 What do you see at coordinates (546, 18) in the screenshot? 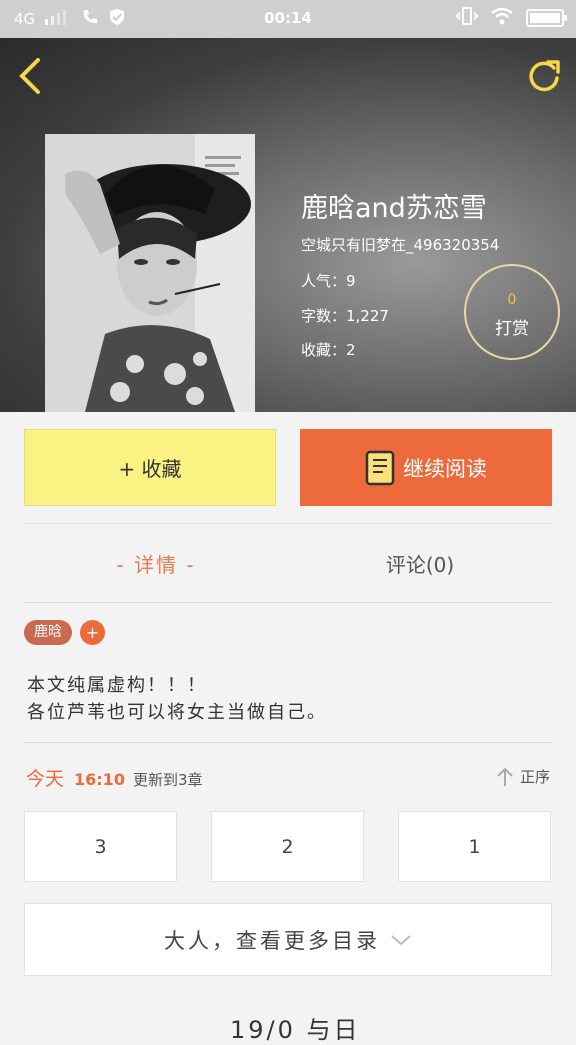
I see `battery-icon` at bounding box center [546, 18].